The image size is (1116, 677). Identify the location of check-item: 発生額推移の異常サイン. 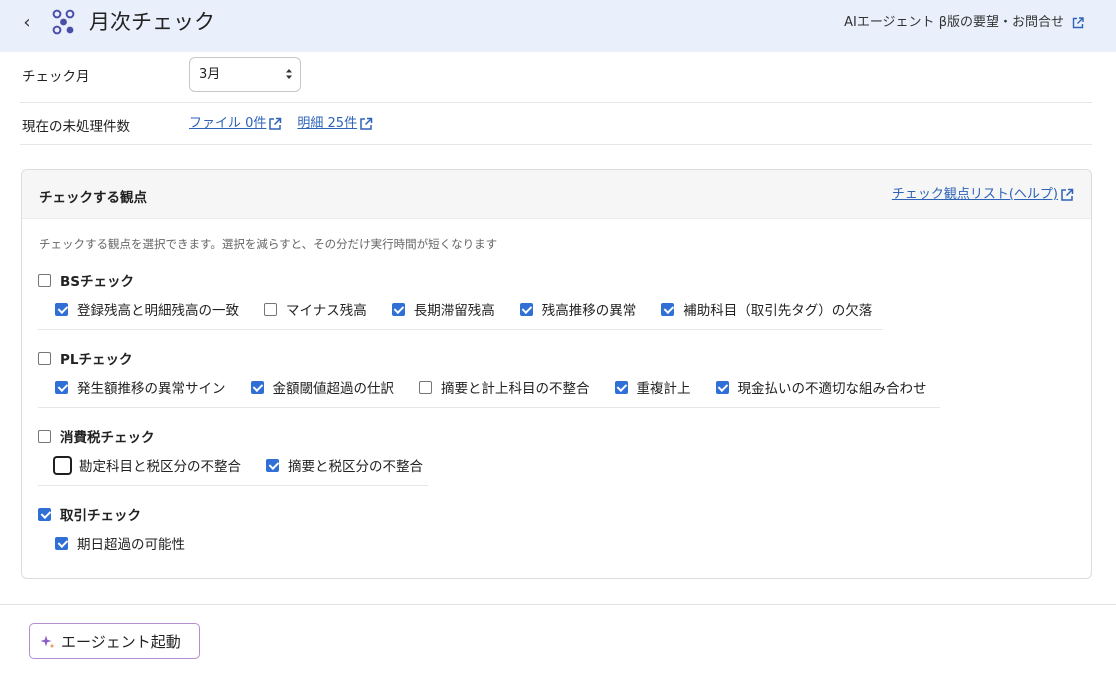
(140, 387).